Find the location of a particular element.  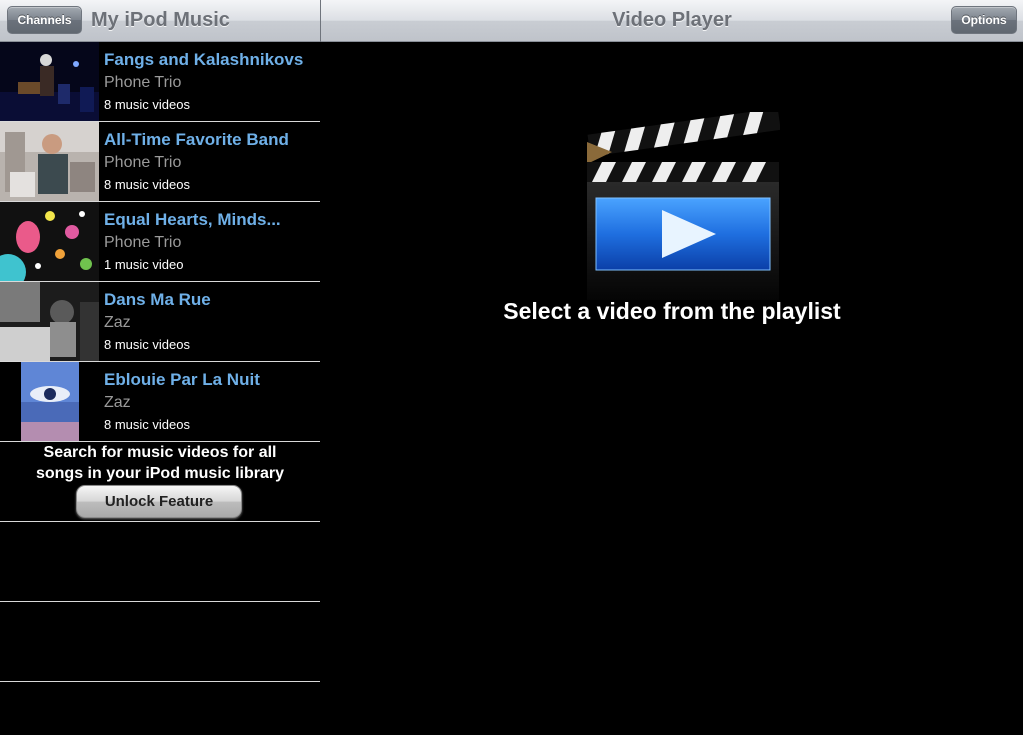

item-title: Fangs and Kalashnikovs is located at coordinates (204, 59).